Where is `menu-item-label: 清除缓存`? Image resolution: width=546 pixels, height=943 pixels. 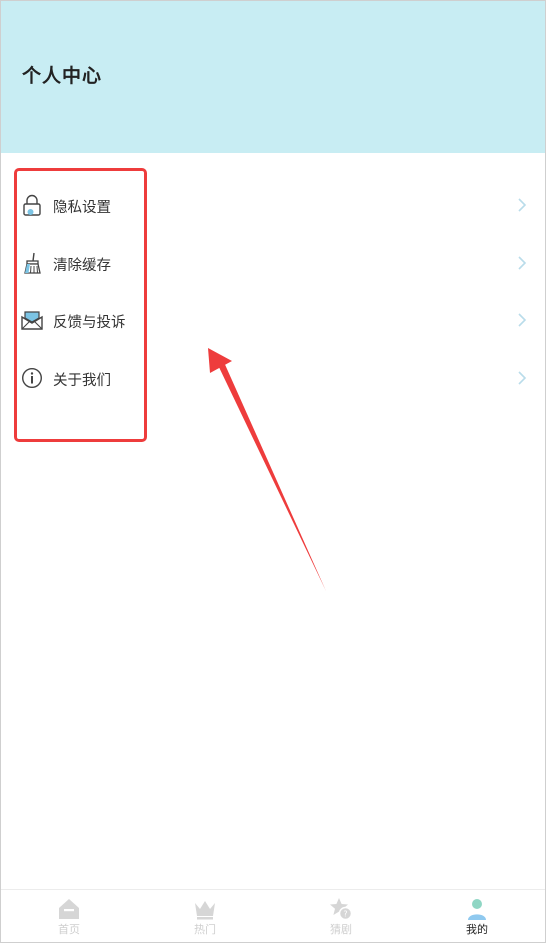
menu-item-label: 清除缓存 is located at coordinates (82, 265).